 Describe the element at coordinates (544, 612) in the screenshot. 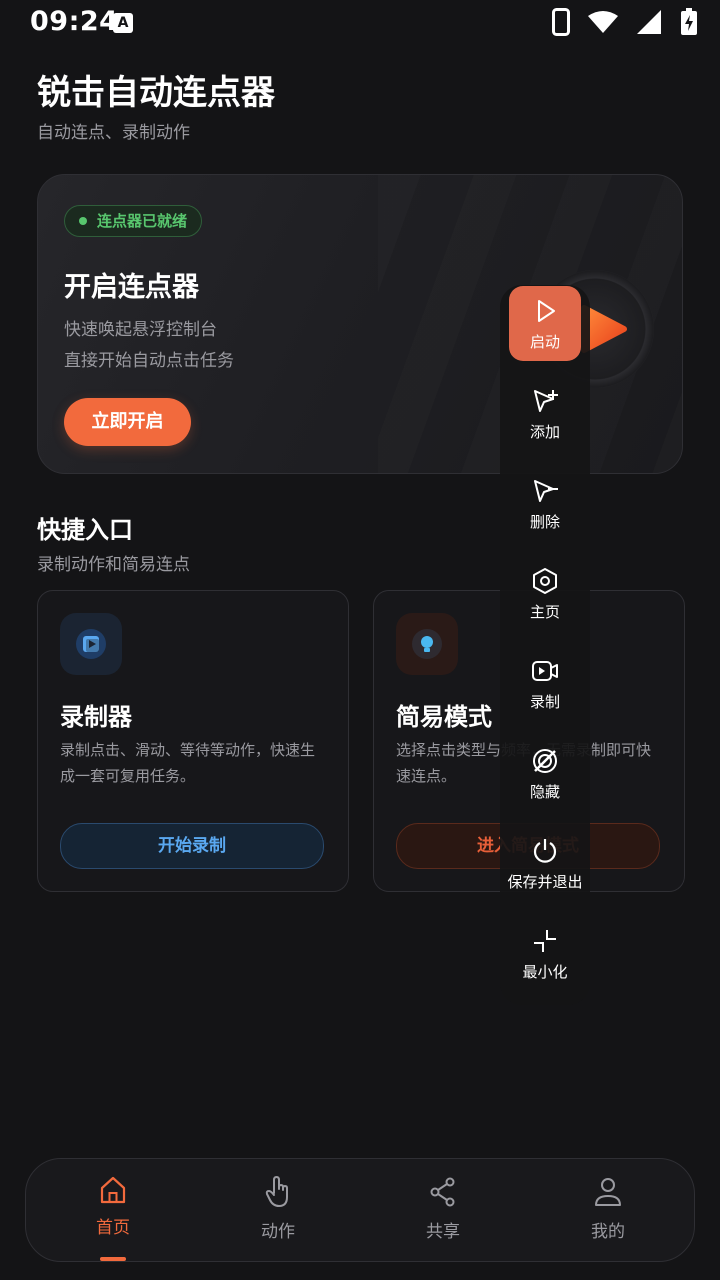

I see `fp-home-label: 主页` at that location.